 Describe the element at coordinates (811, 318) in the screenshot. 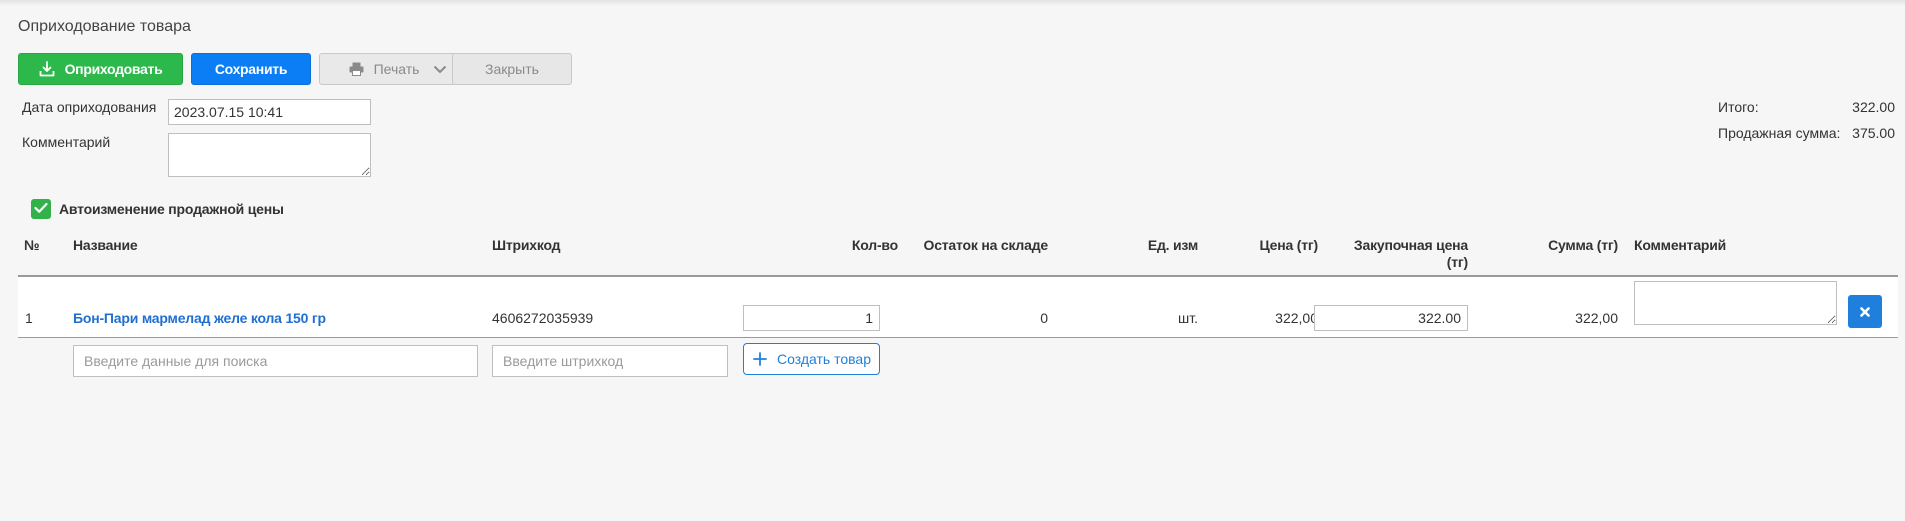

I see `qty-input` at that location.